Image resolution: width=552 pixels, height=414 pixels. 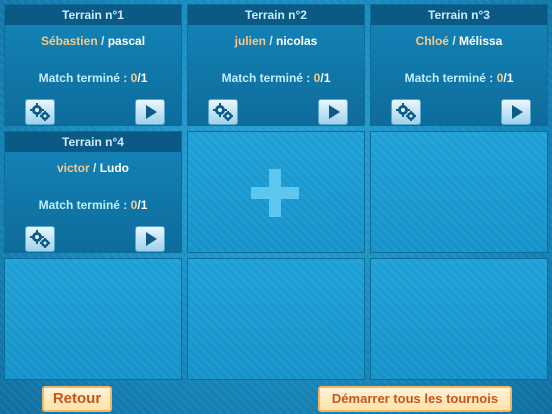 What do you see at coordinates (432, 41) in the screenshot?
I see `player-1: Chloé` at bounding box center [432, 41].